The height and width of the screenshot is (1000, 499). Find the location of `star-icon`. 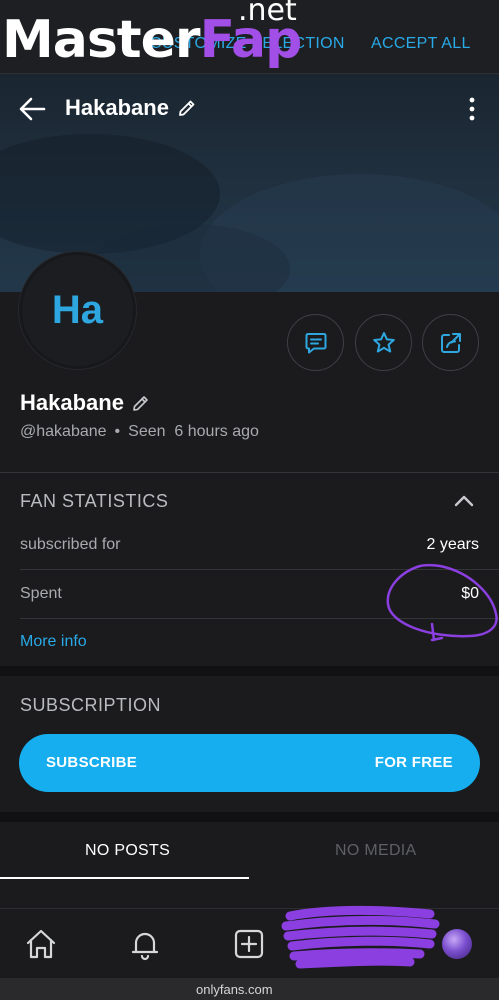

star-icon is located at coordinates (383, 341).